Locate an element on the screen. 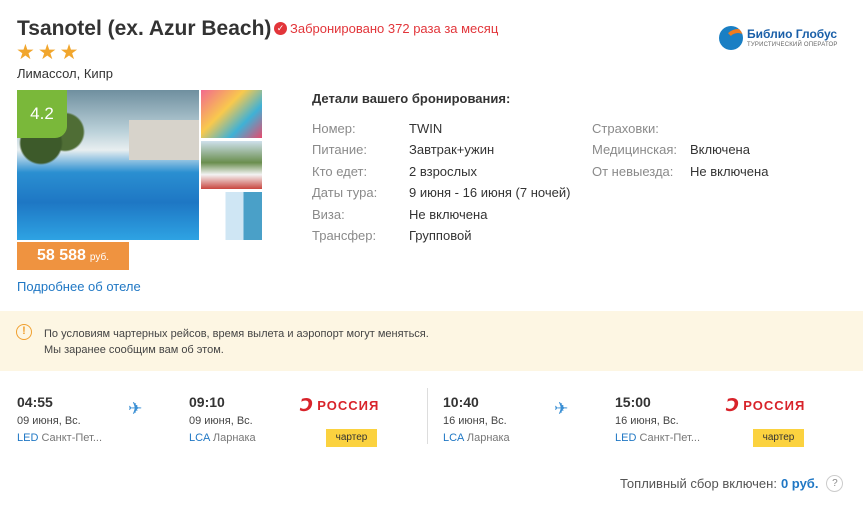 The height and width of the screenshot is (506, 863). operator-logo-icon is located at coordinates (731, 38).